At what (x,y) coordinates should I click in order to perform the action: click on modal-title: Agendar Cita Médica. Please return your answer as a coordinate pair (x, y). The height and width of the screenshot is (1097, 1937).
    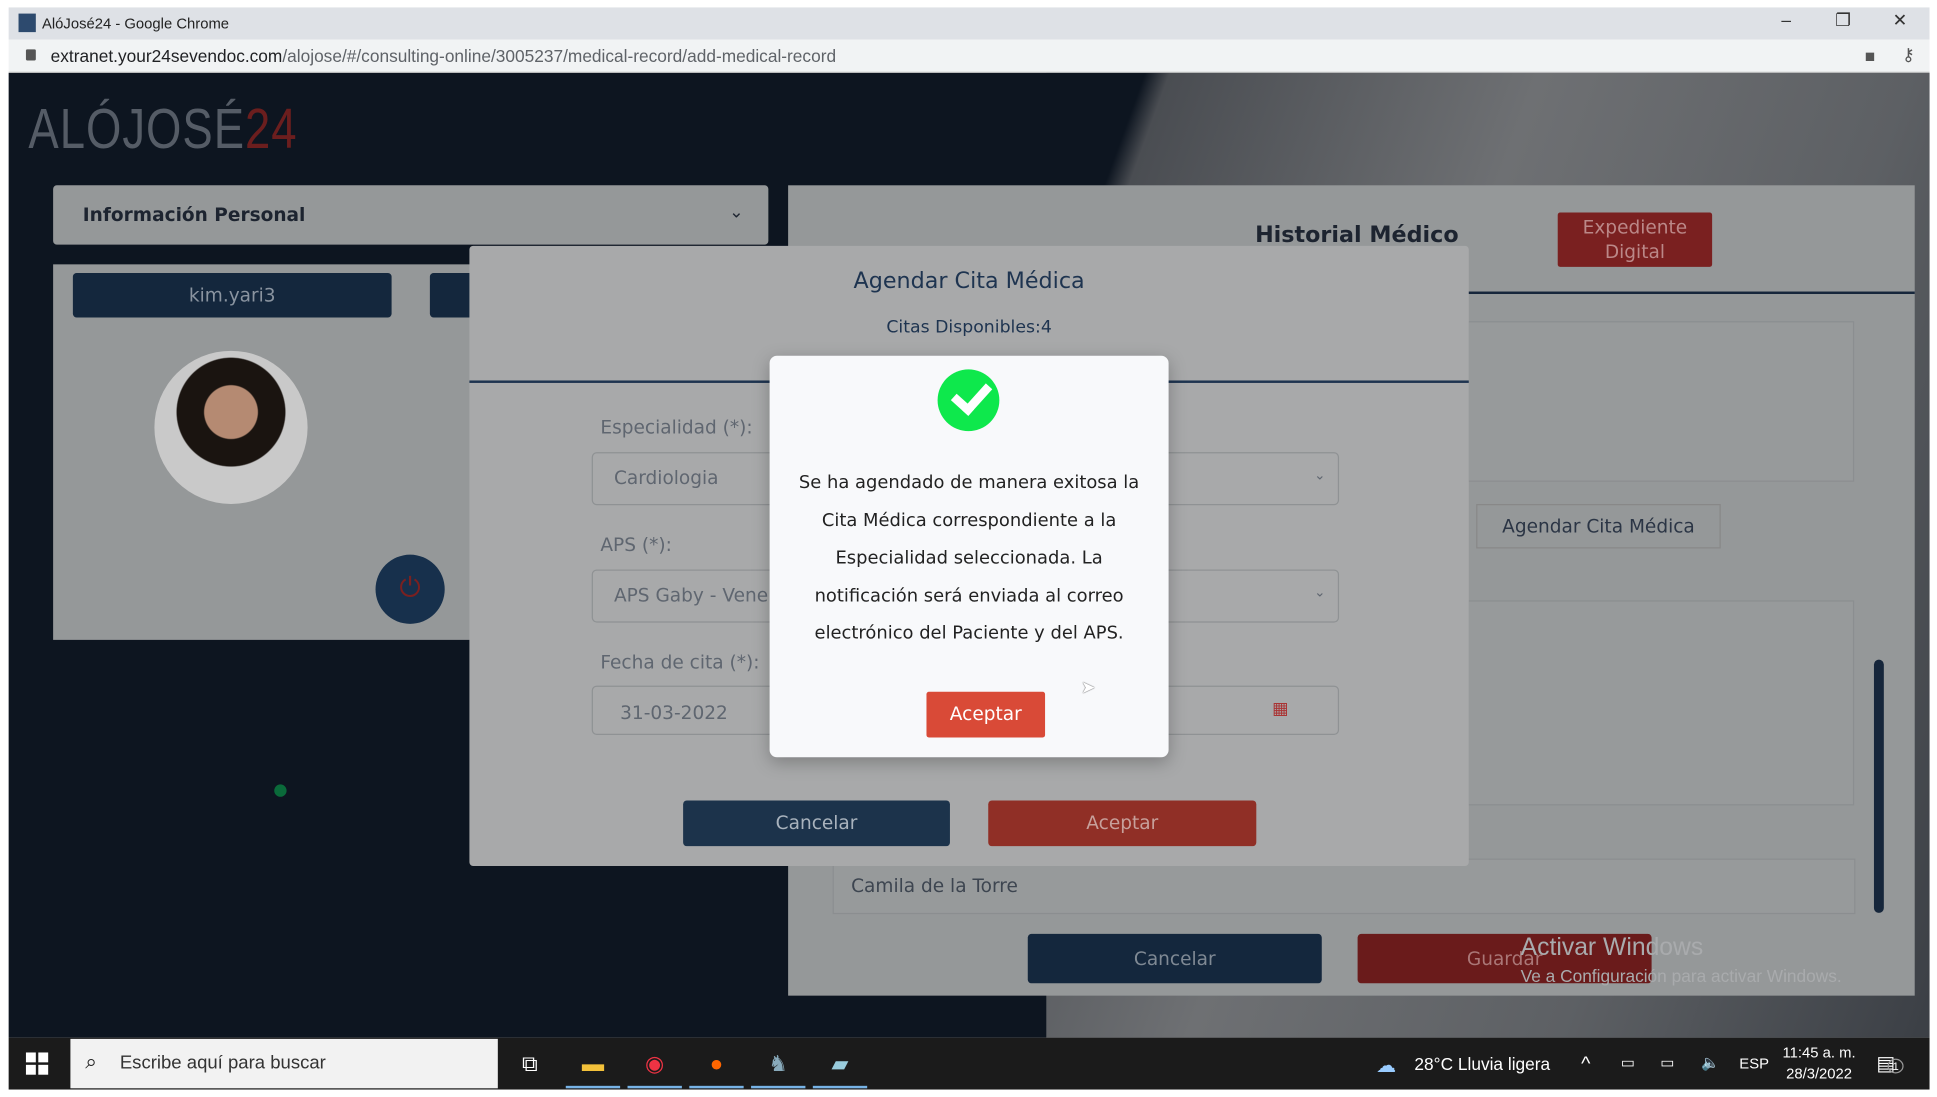
    Looking at the image, I should click on (969, 281).